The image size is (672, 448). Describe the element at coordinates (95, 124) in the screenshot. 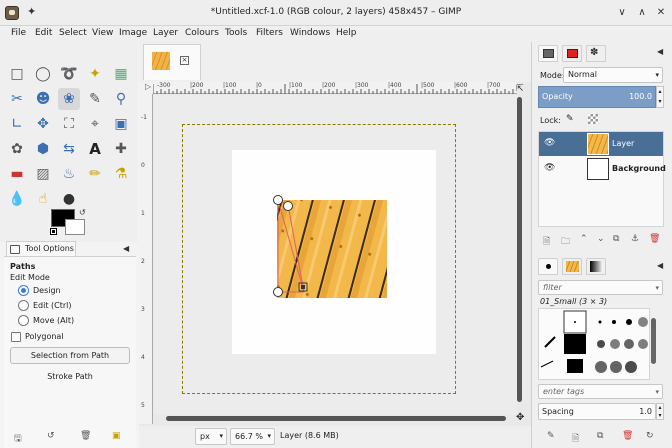

I see `crop-tool-button: ⌖` at that location.